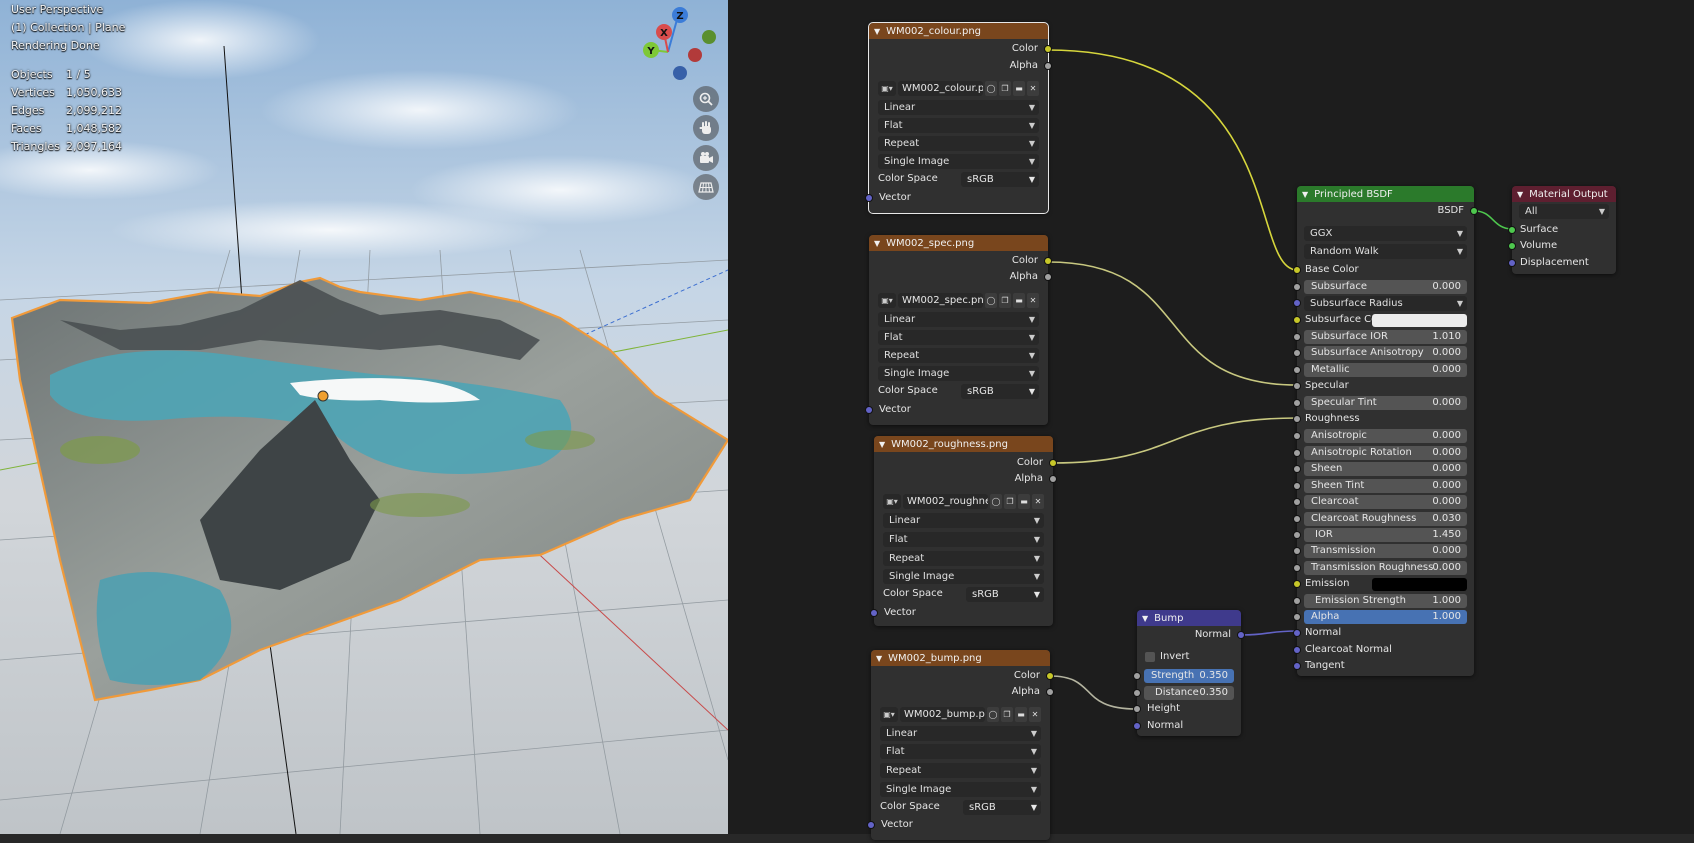 This screenshot has width=1694, height=843. What do you see at coordinates (958, 300) in the screenshot?
I see `image-selector: ▣▾ WM002_spec.png ◯ ❐ ▬ ✕` at bounding box center [958, 300].